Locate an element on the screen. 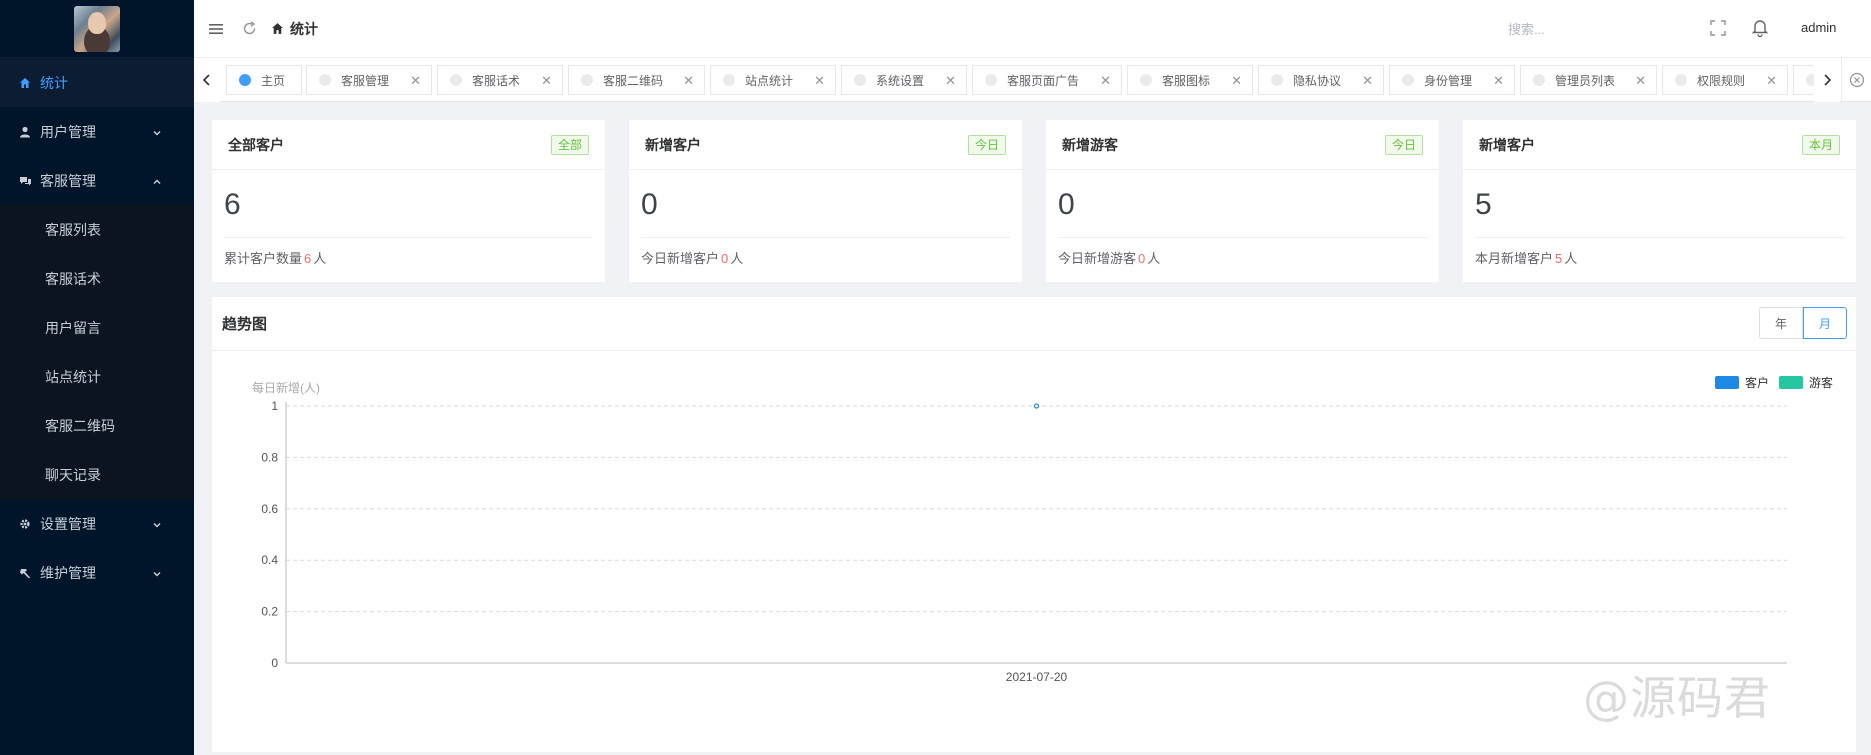 This screenshot has height=755, width=1871. sidebar-item-service-scripts: 客服话术 is located at coordinates (97, 278).